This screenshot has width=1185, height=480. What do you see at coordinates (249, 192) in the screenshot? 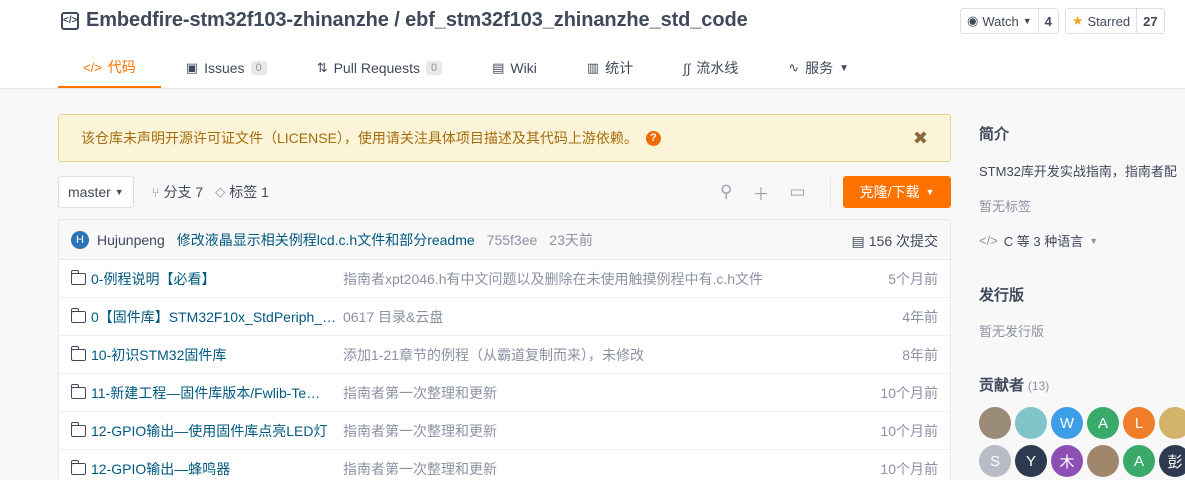
I see `tags-label: 标签 1` at bounding box center [249, 192].